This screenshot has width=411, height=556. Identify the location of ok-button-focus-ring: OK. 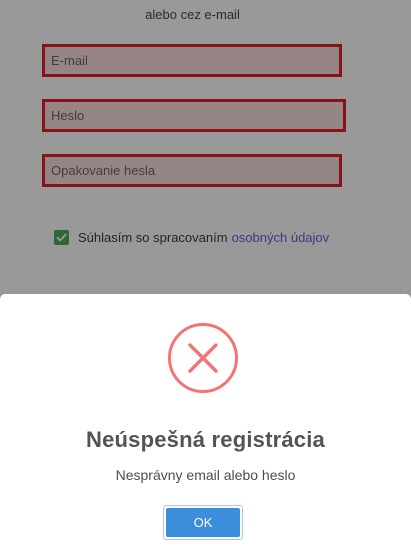
(203, 522).